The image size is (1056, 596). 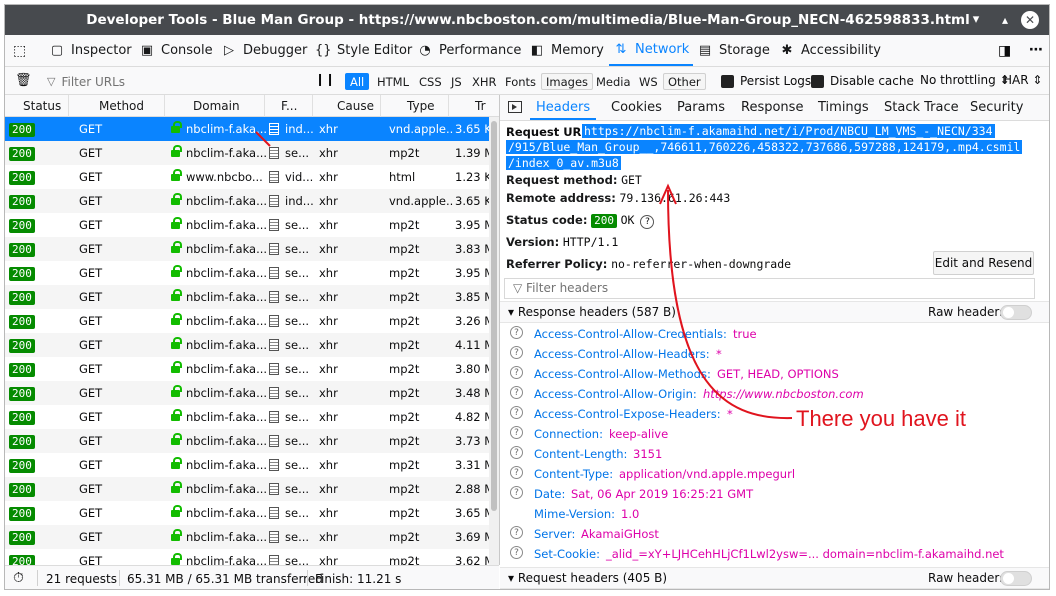 I want to click on response-header-row: ? Date: Sat, 06 Apr 2019 16:25:21 GMT, so click(x=774, y=494).